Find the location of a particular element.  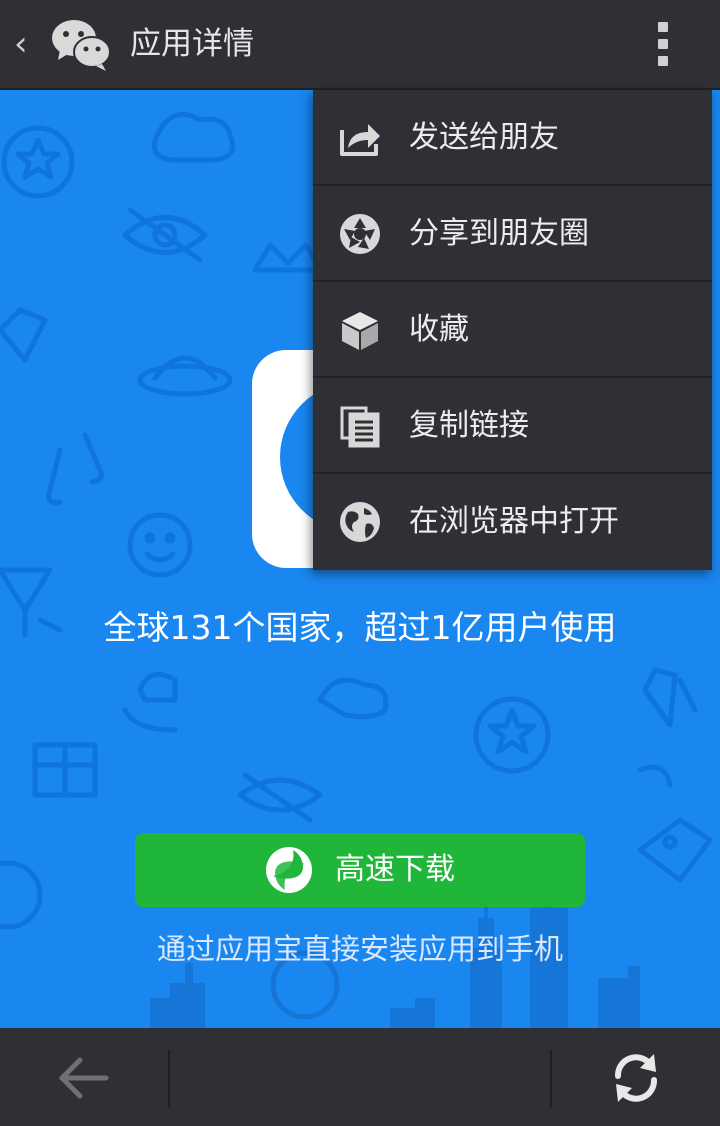

download-label: 高速下载 is located at coordinates (395, 869).